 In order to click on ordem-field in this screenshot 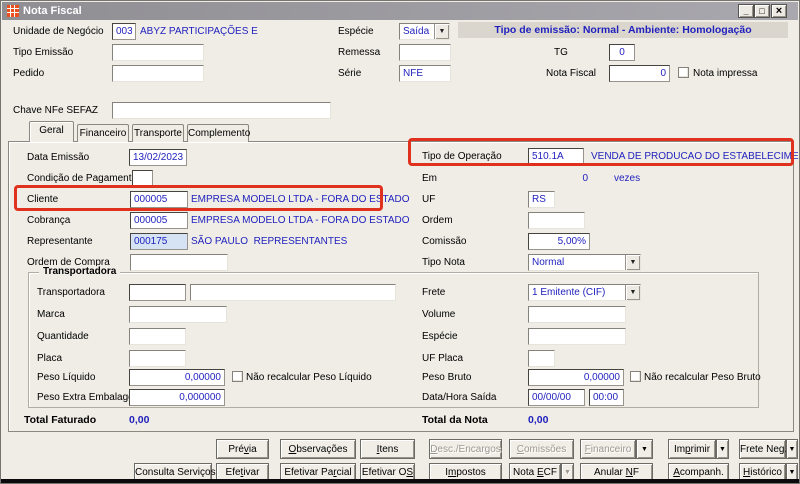, I will do `click(556, 220)`.